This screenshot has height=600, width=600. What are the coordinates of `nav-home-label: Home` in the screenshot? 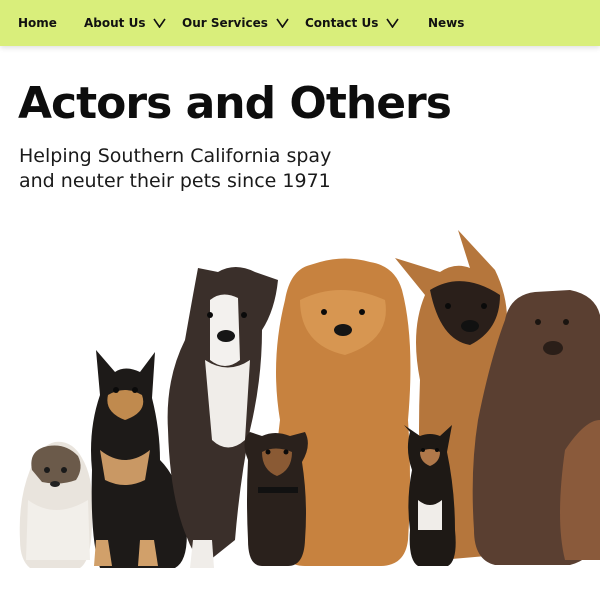 It's located at (37, 23).